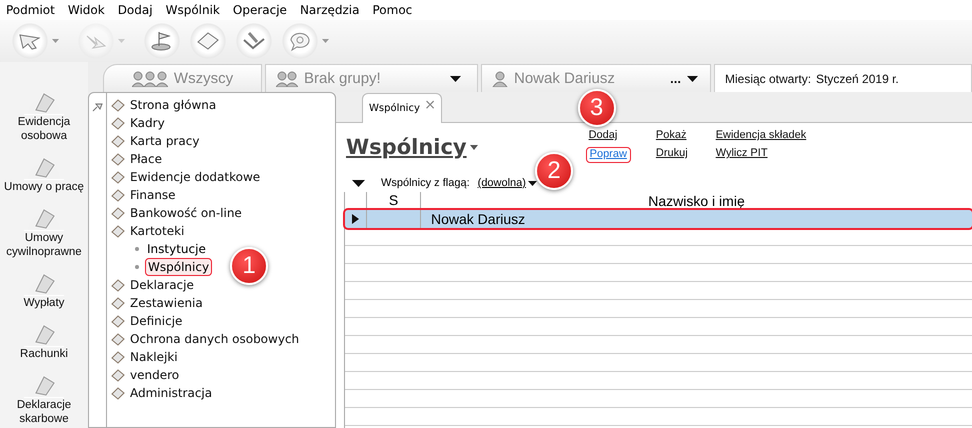 The width and height of the screenshot is (972, 428). I want to click on tree-item: Bankowość on-line, so click(205, 213).